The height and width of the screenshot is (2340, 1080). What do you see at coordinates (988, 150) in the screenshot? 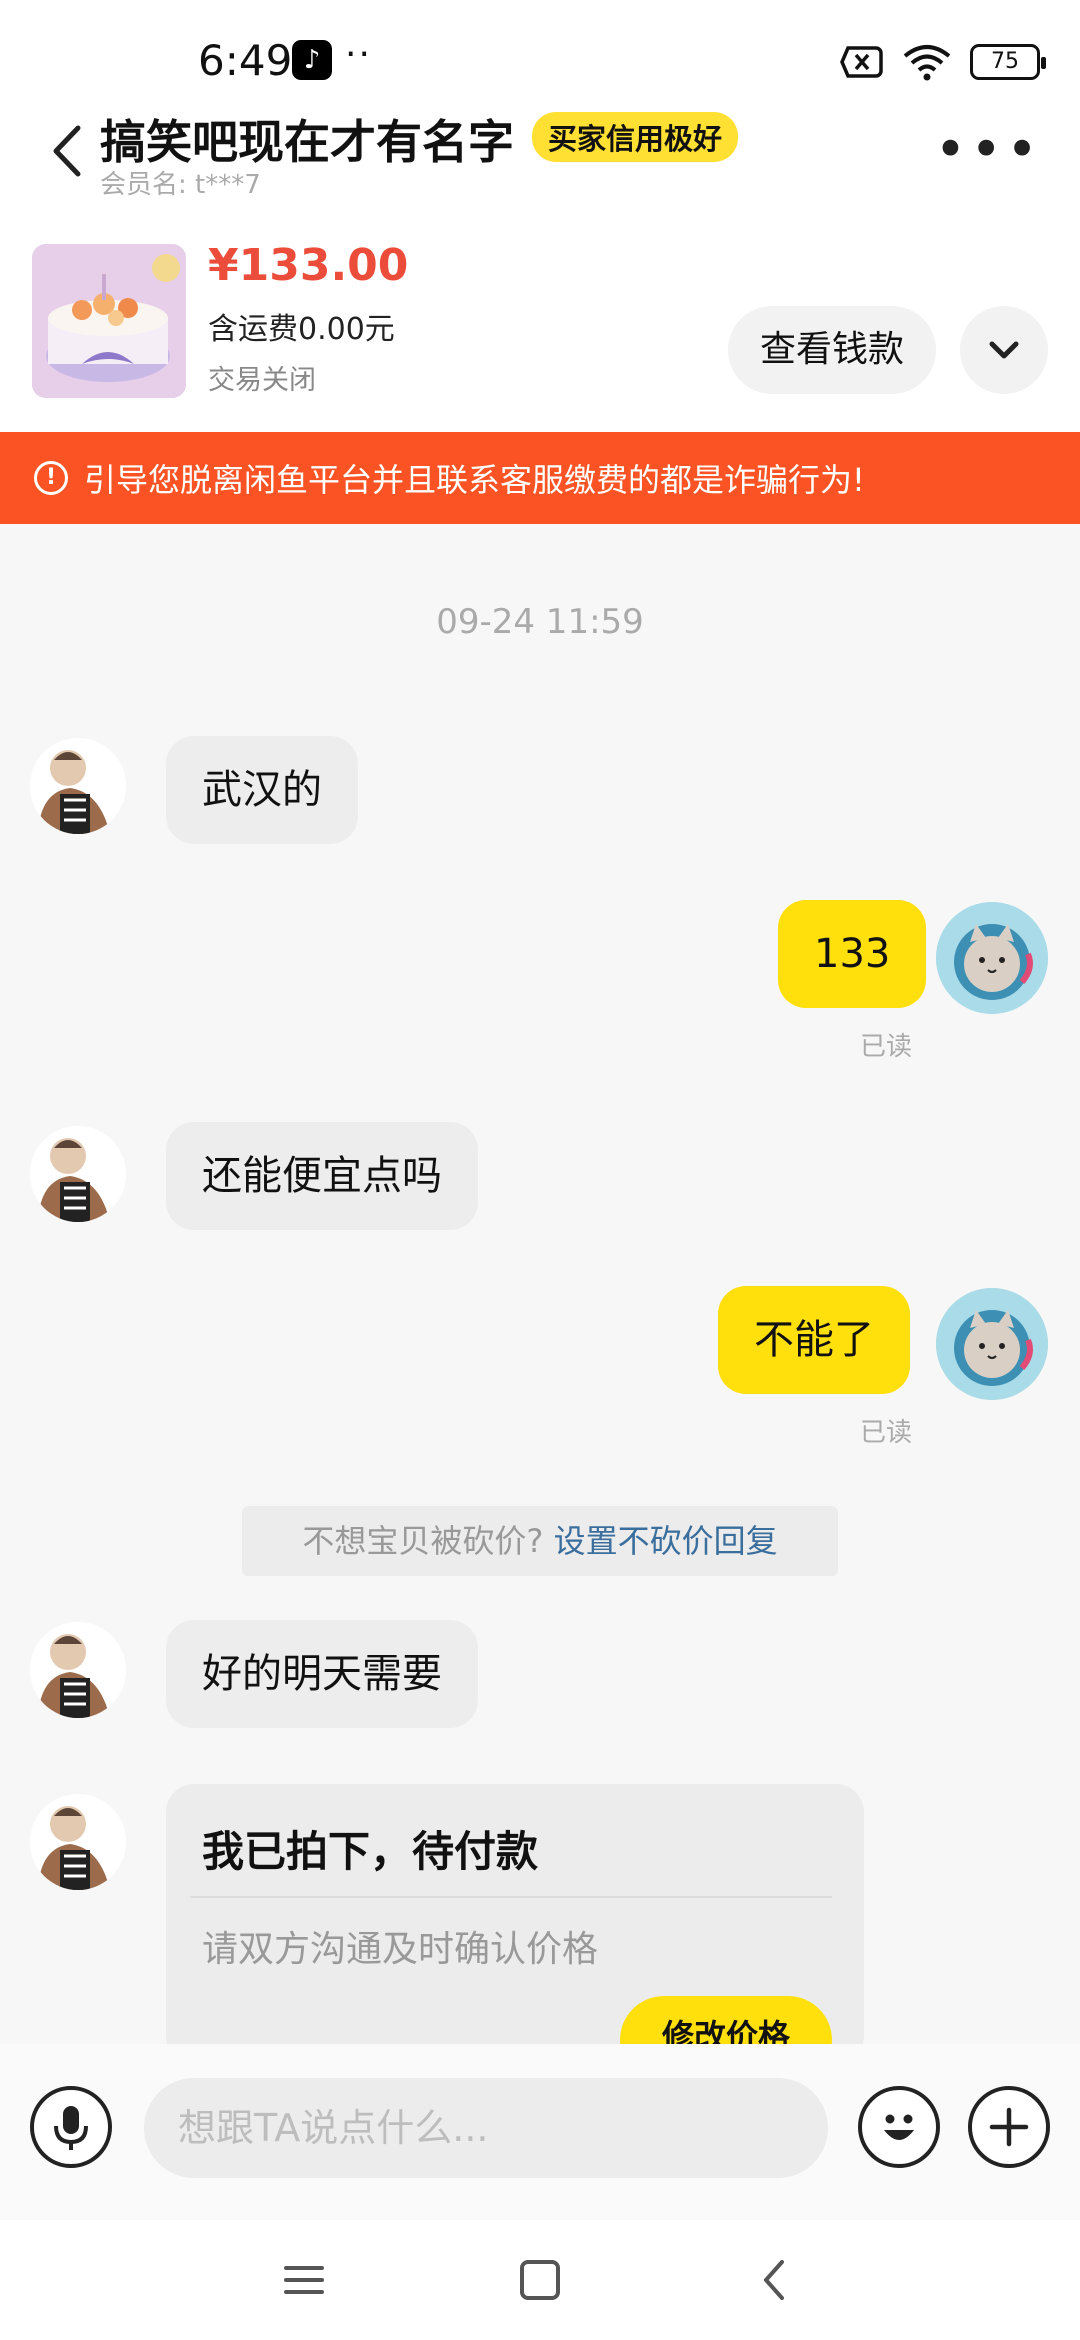
I see `more-icon: •••` at bounding box center [988, 150].